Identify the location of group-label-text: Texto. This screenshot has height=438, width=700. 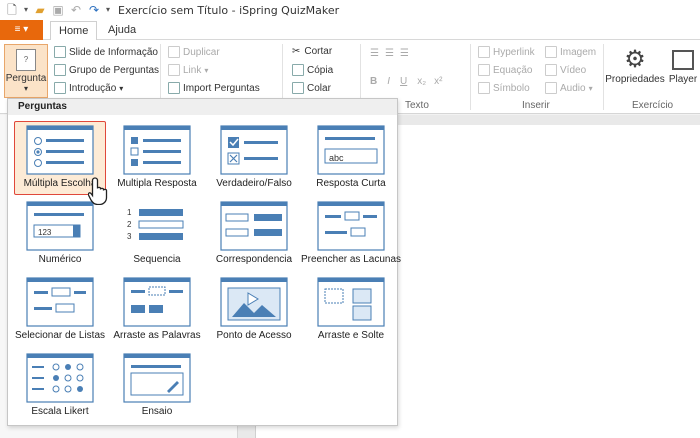
(417, 105).